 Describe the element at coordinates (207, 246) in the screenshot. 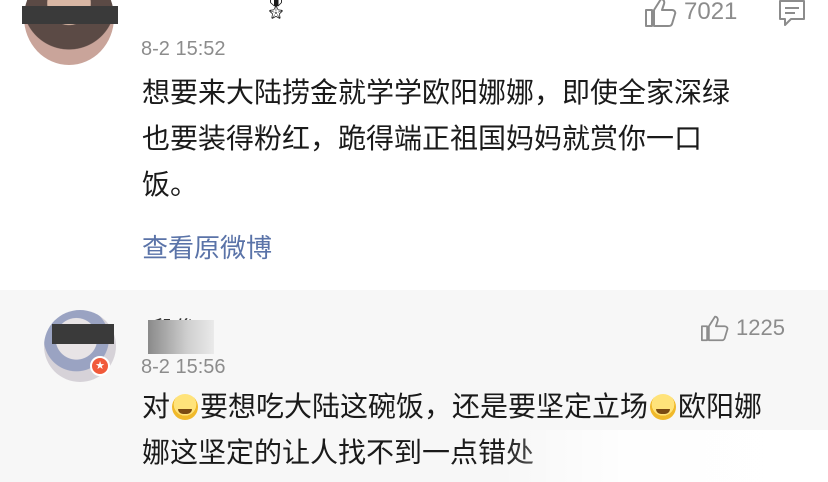

I see `view-original-link: 查看原微博` at that location.